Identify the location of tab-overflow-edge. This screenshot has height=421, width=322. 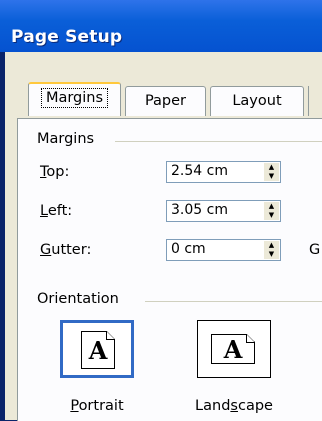
(315, 101).